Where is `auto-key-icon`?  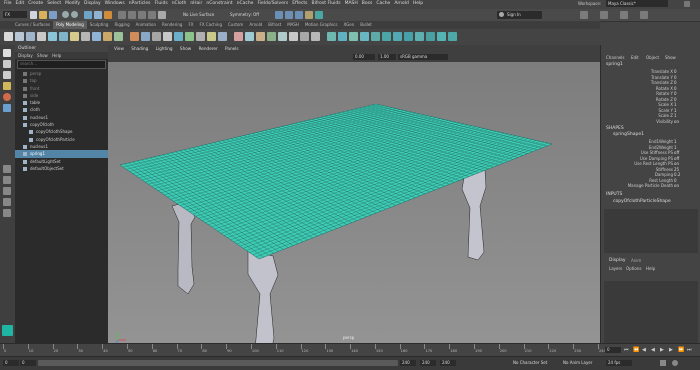 auto-key-icon is located at coordinates (663, 363).